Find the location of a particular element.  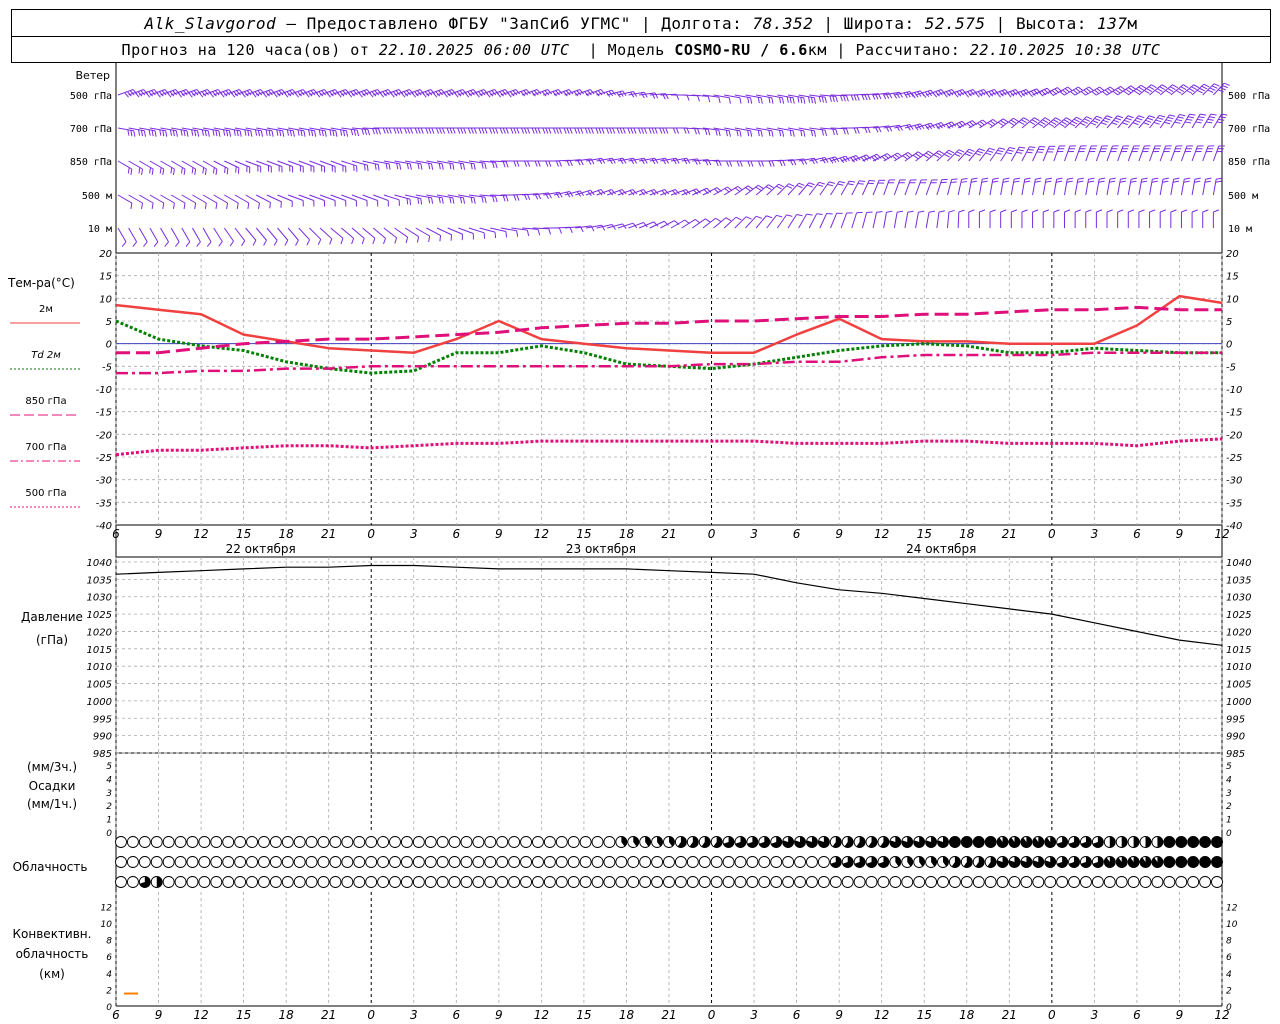

temp-ytick-left: 0 is located at coordinates (109, 345).